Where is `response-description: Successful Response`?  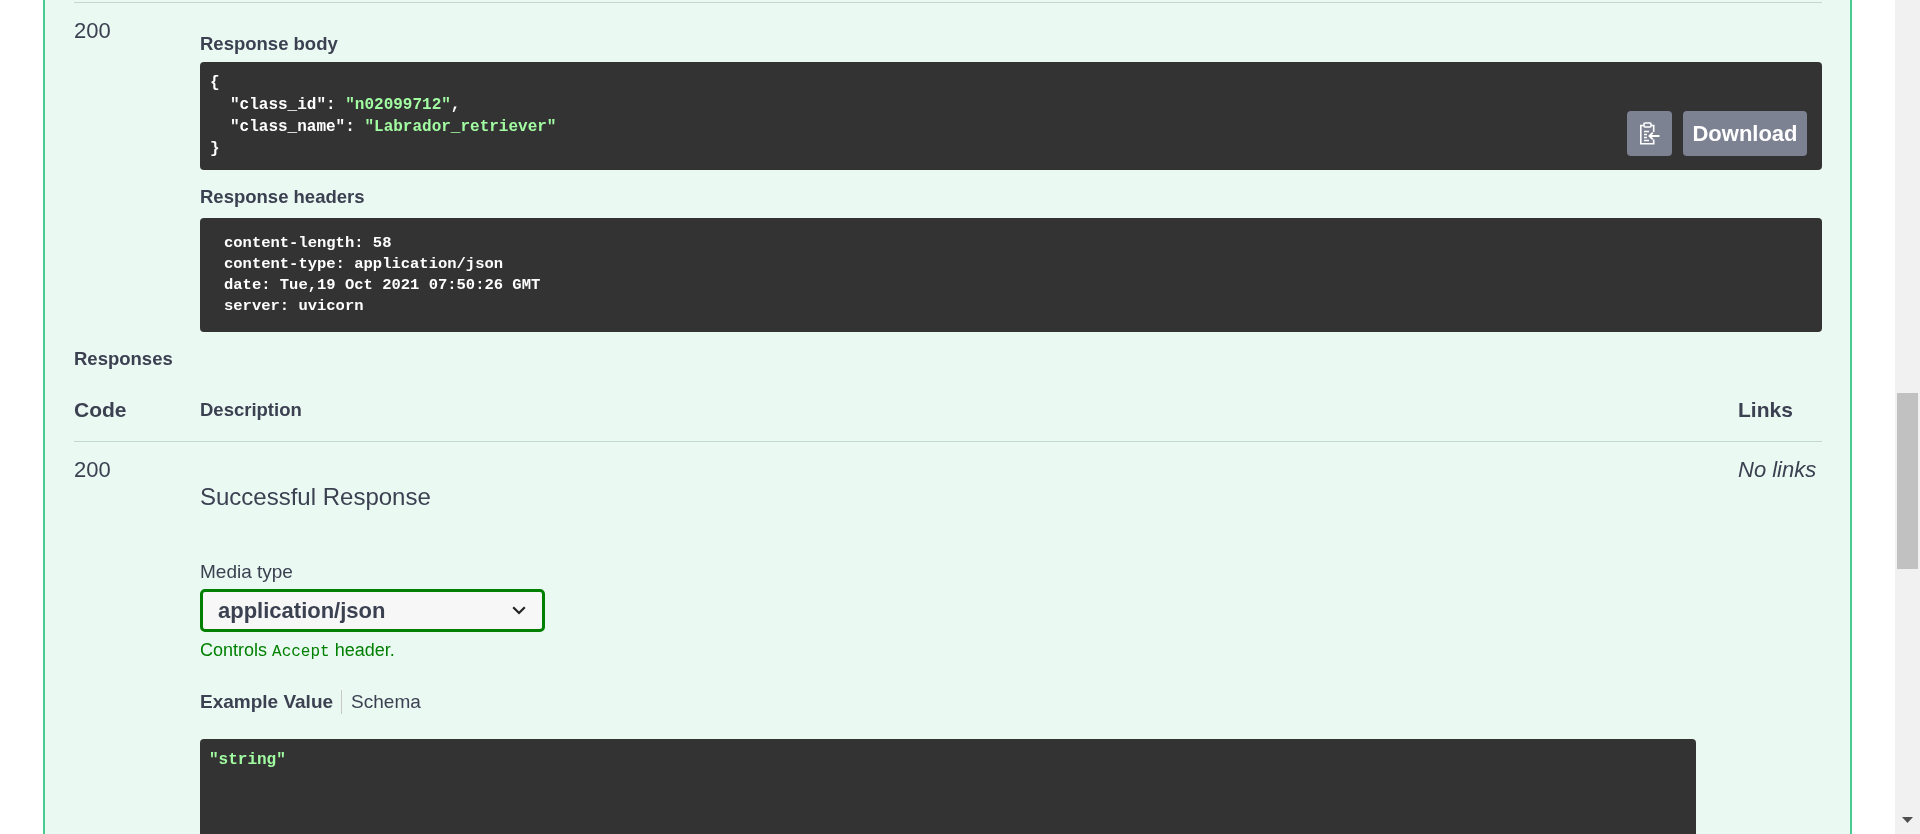 response-description: Successful Response is located at coordinates (315, 497).